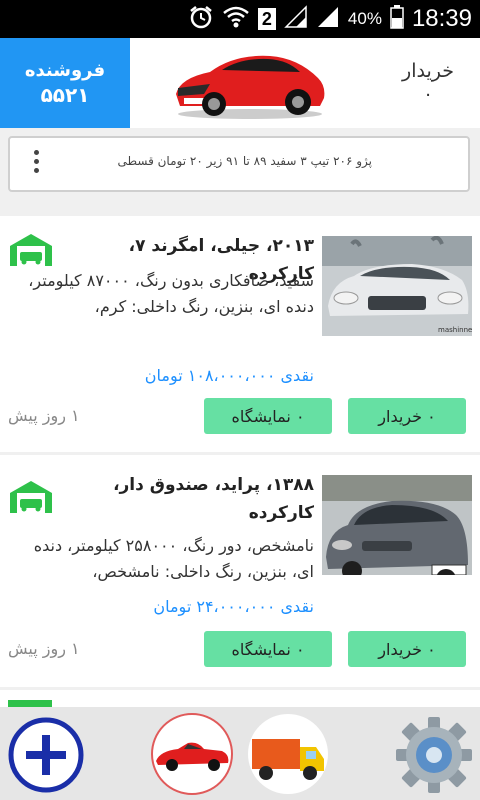  I want to click on car-photo, so click(397, 525).